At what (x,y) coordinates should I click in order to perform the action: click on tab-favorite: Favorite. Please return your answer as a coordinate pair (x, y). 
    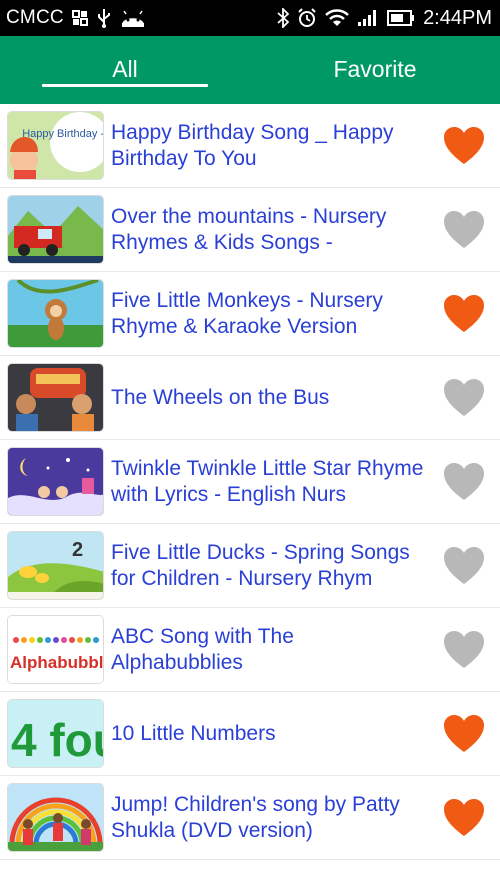
    Looking at the image, I should click on (375, 70).